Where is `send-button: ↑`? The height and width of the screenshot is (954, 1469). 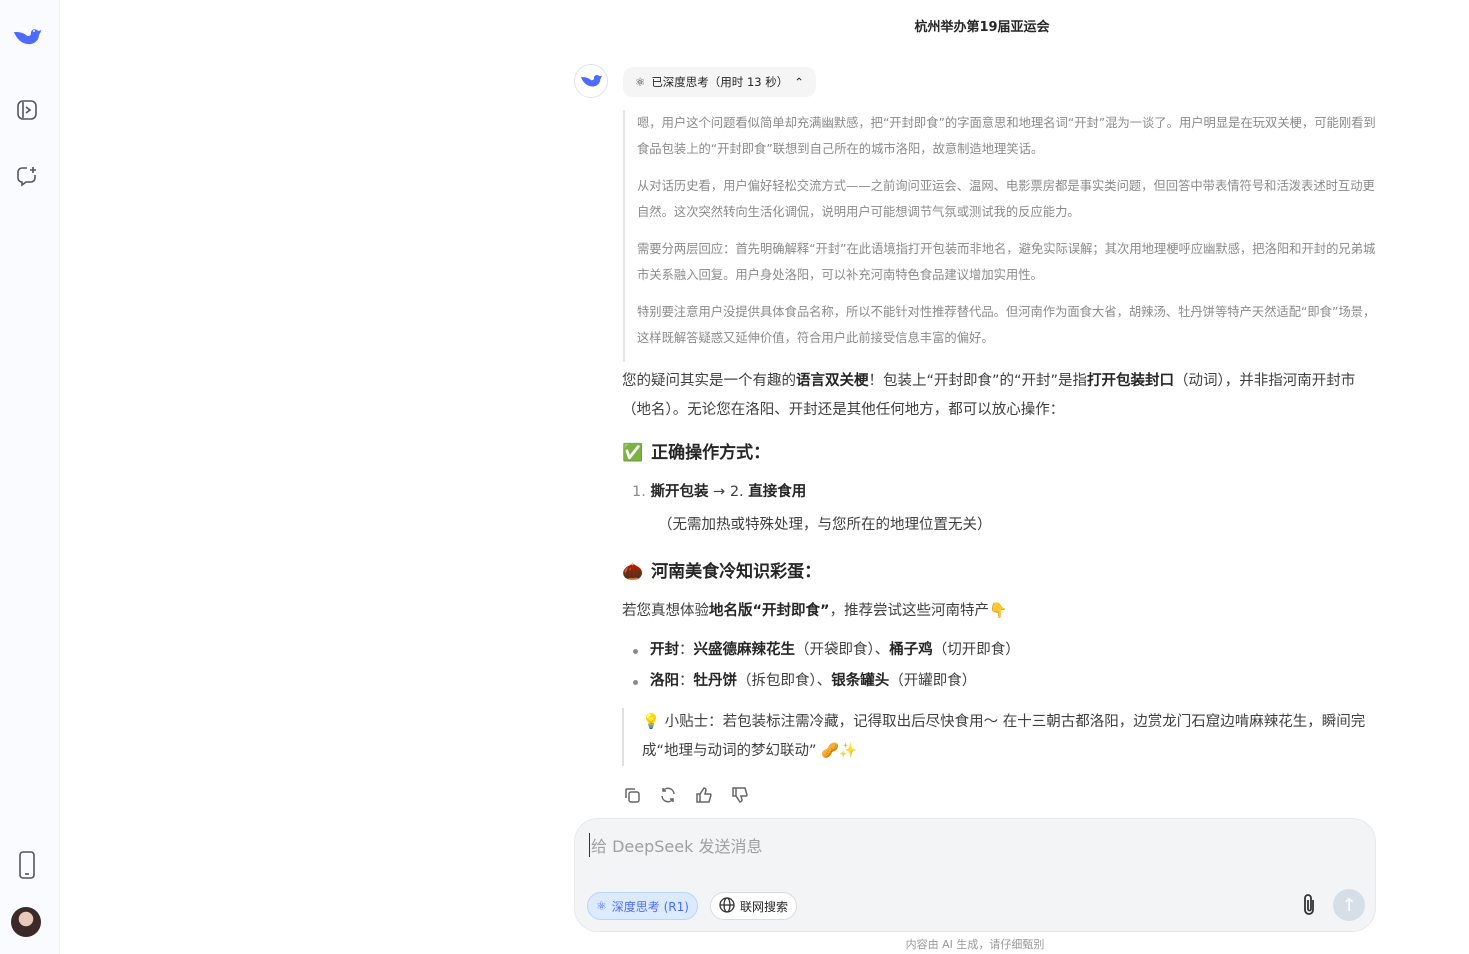 send-button: ↑ is located at coordinates (1349, 905).